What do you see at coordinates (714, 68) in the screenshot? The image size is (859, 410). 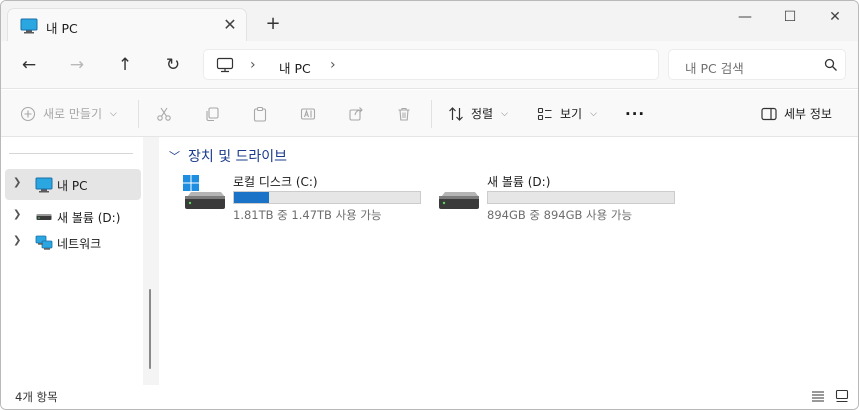 I see `search-placeholder: 내 PC 검색` at bounding box center [714, 68].